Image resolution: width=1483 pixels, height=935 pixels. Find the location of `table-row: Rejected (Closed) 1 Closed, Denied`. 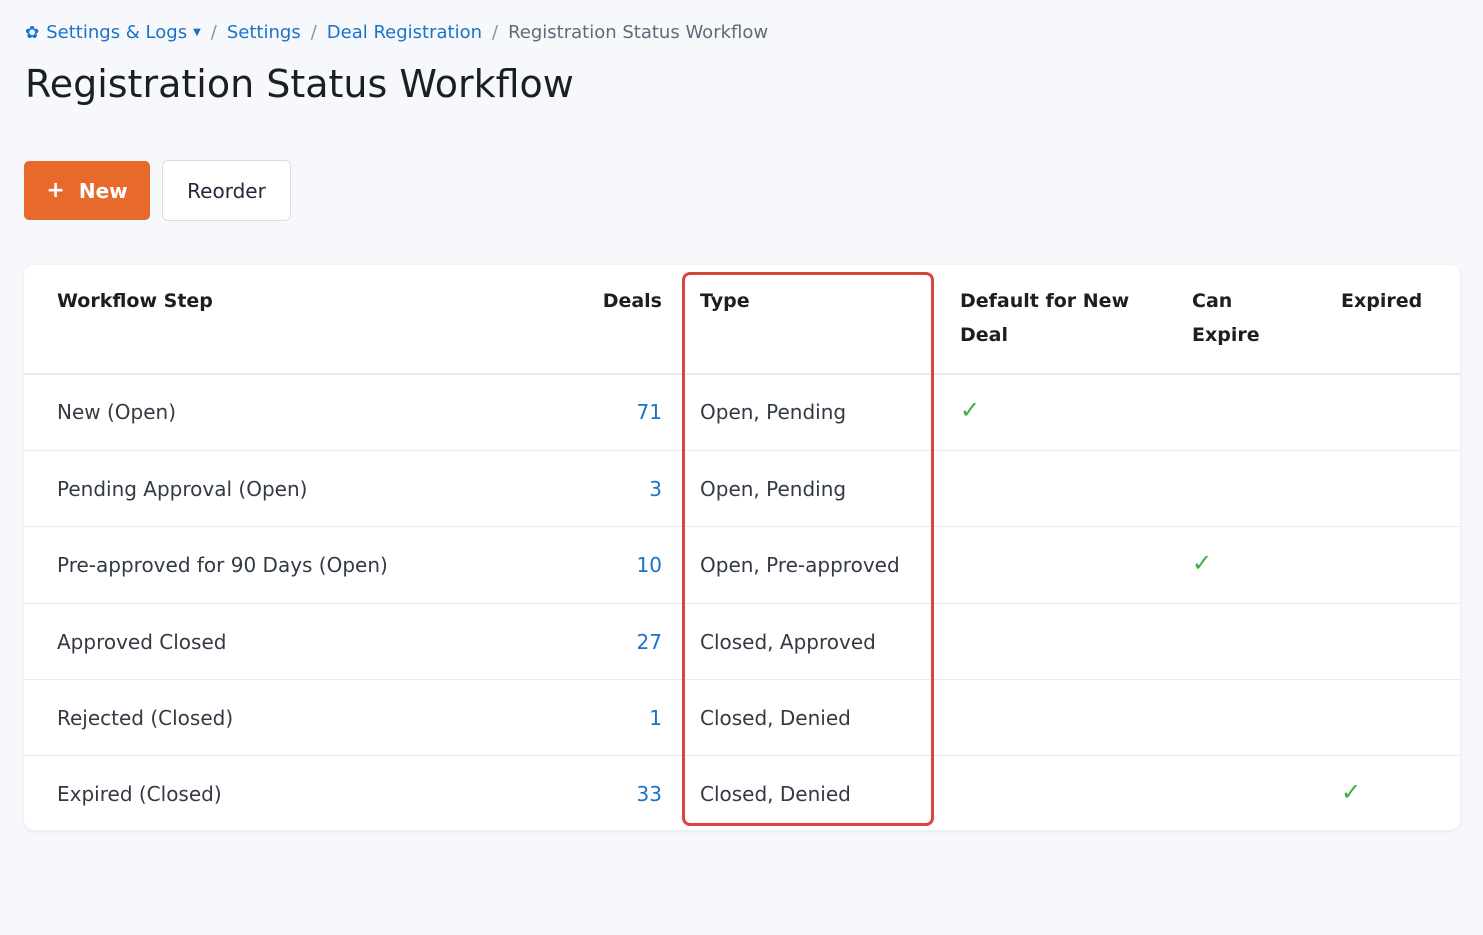

table-row: Rejected (Closed) 1 Closed, Denied is located at coordinates (742, 717).